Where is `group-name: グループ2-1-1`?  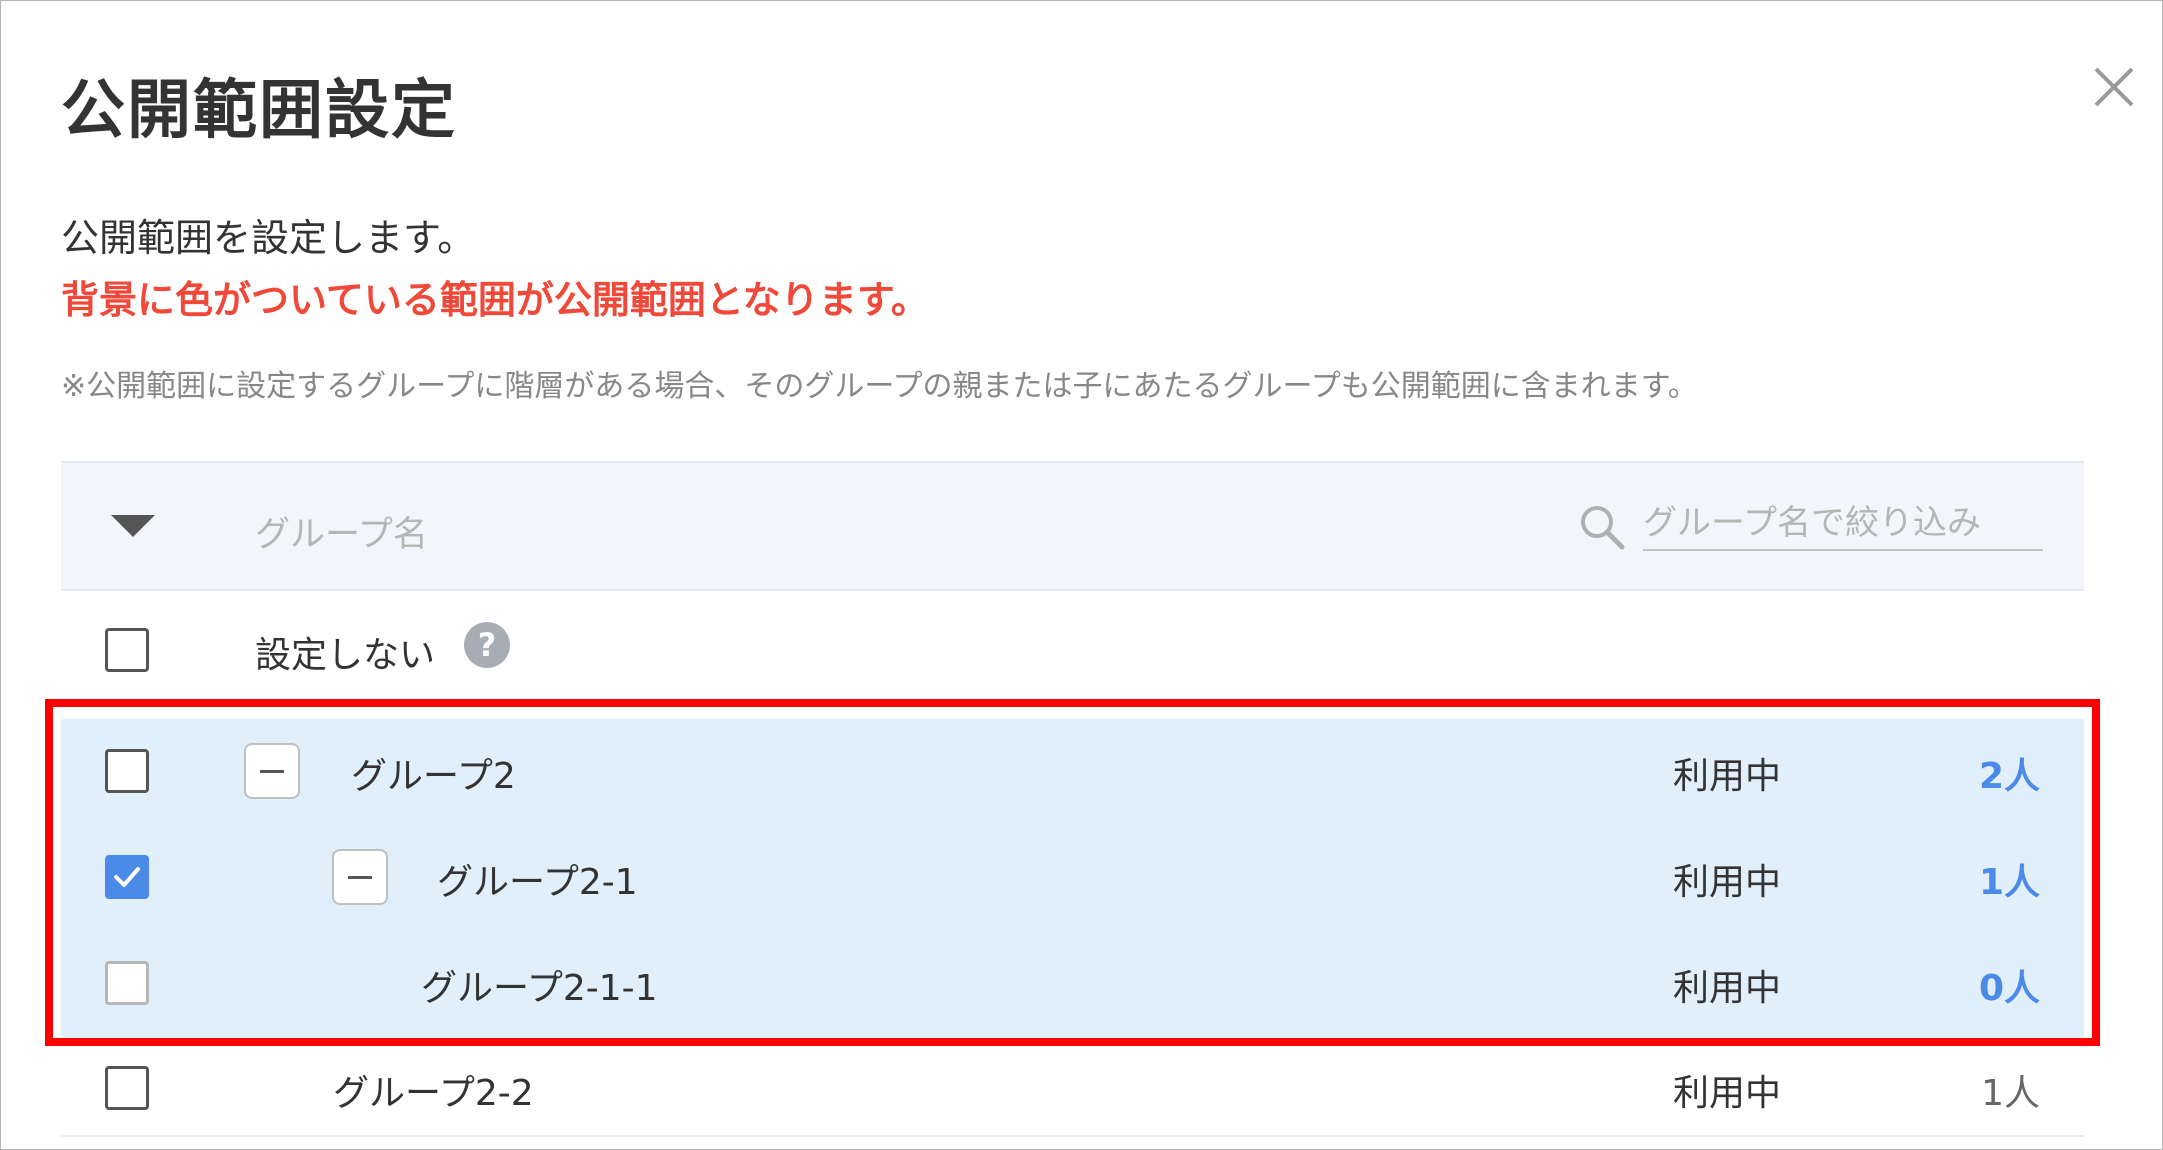
group-name: グループ2-1-1 is located at coordinates (539, 988).